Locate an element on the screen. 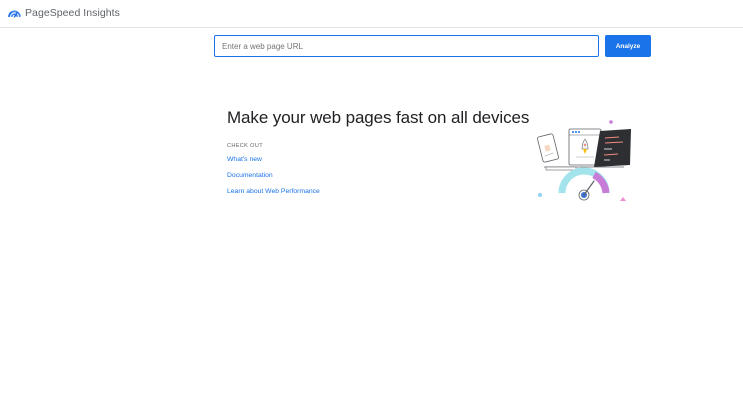 This screenshot has height=418, width=743. whats-new-link: What's new is located at coordinates (244, 159).